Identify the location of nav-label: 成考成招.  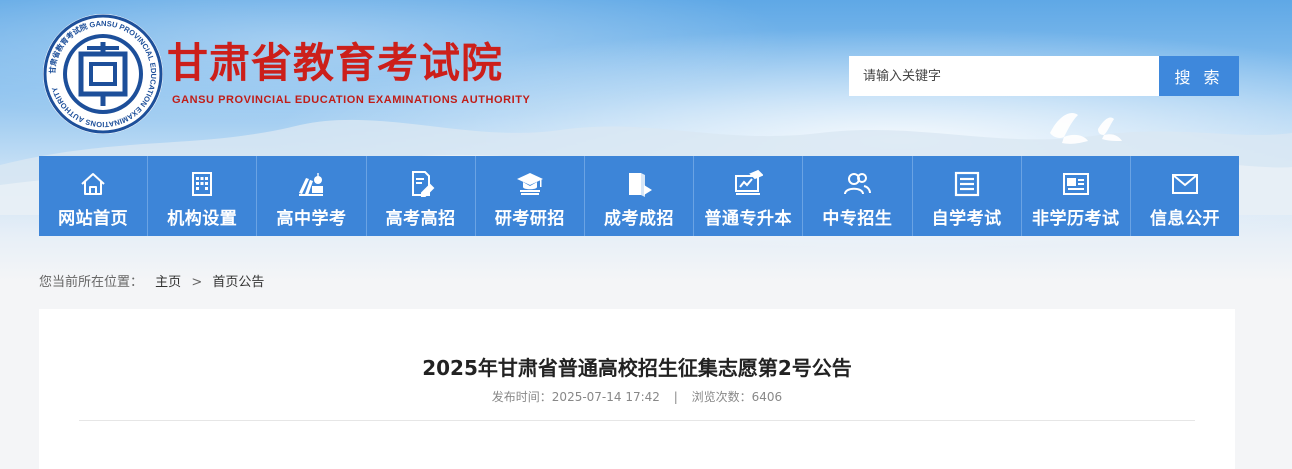
(639, 219).